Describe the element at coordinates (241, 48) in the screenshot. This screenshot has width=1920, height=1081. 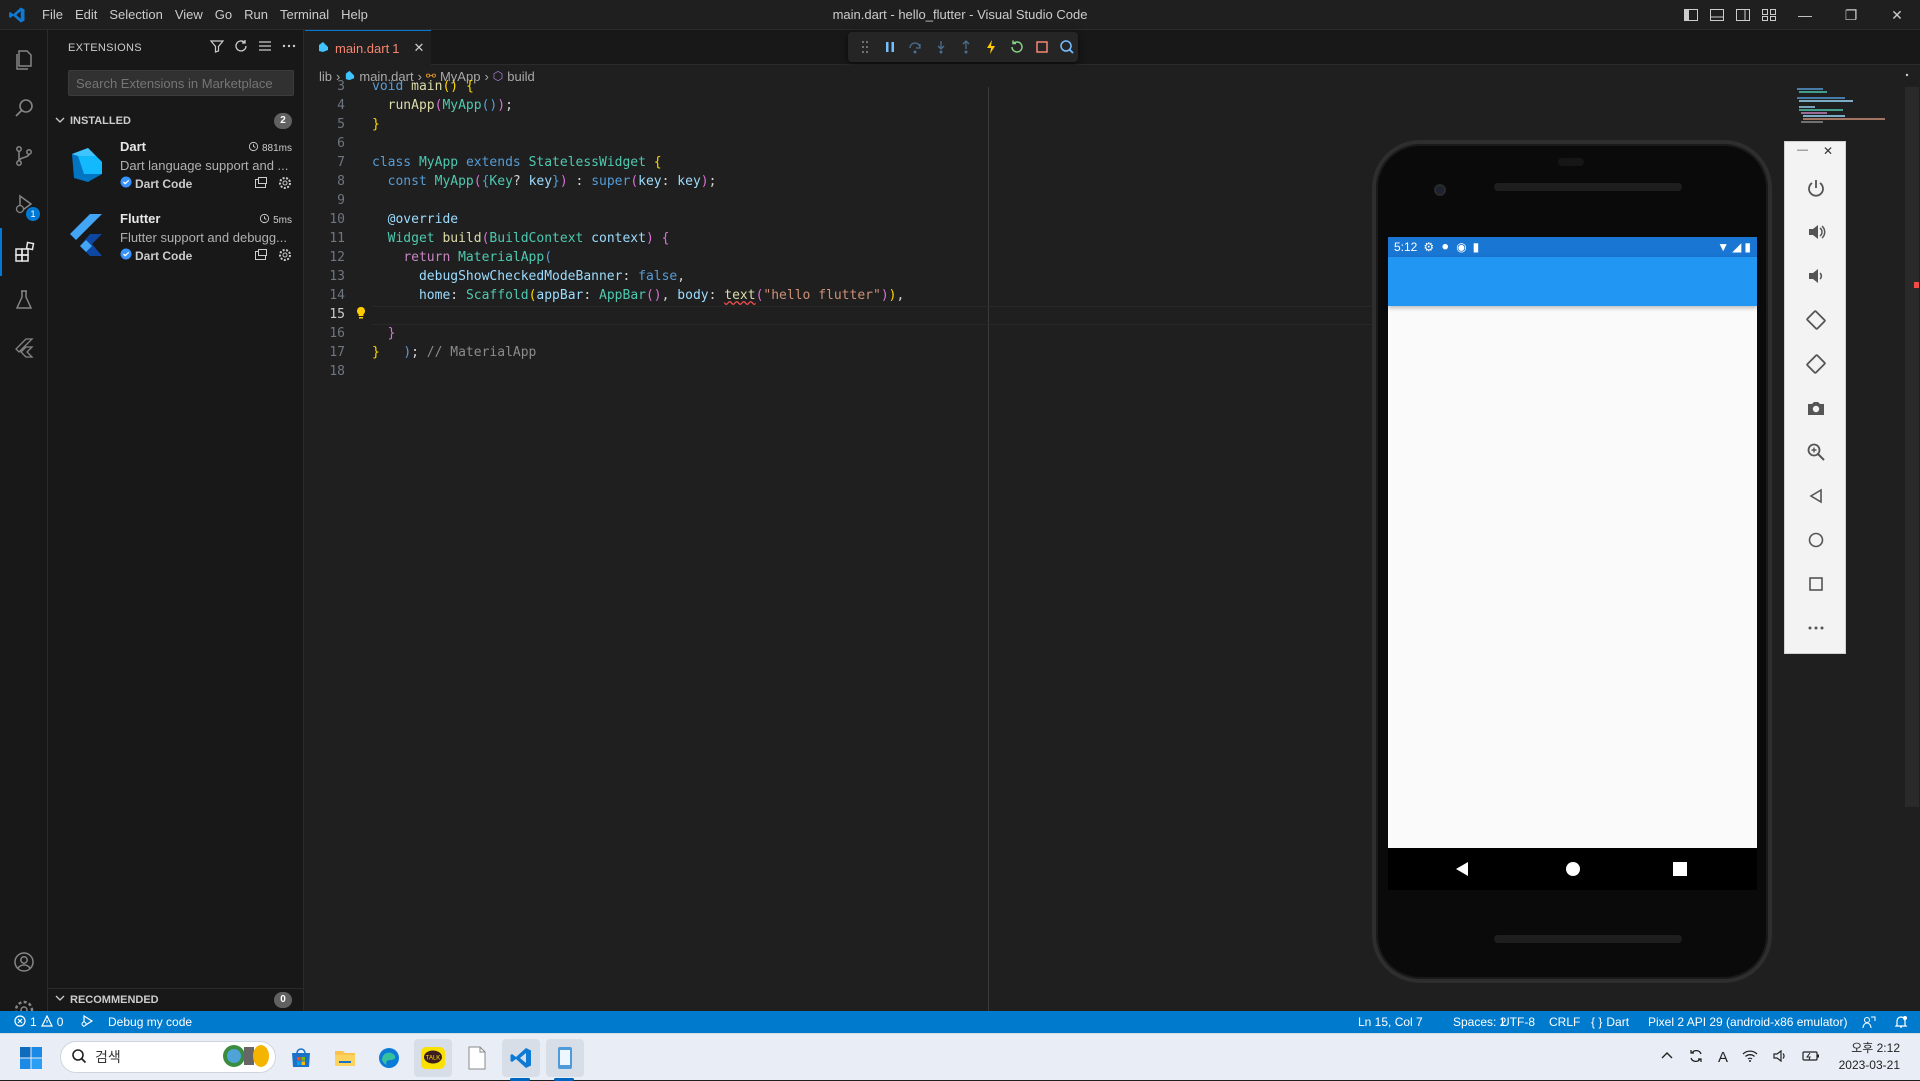
I see `refresh-icon` at that location.